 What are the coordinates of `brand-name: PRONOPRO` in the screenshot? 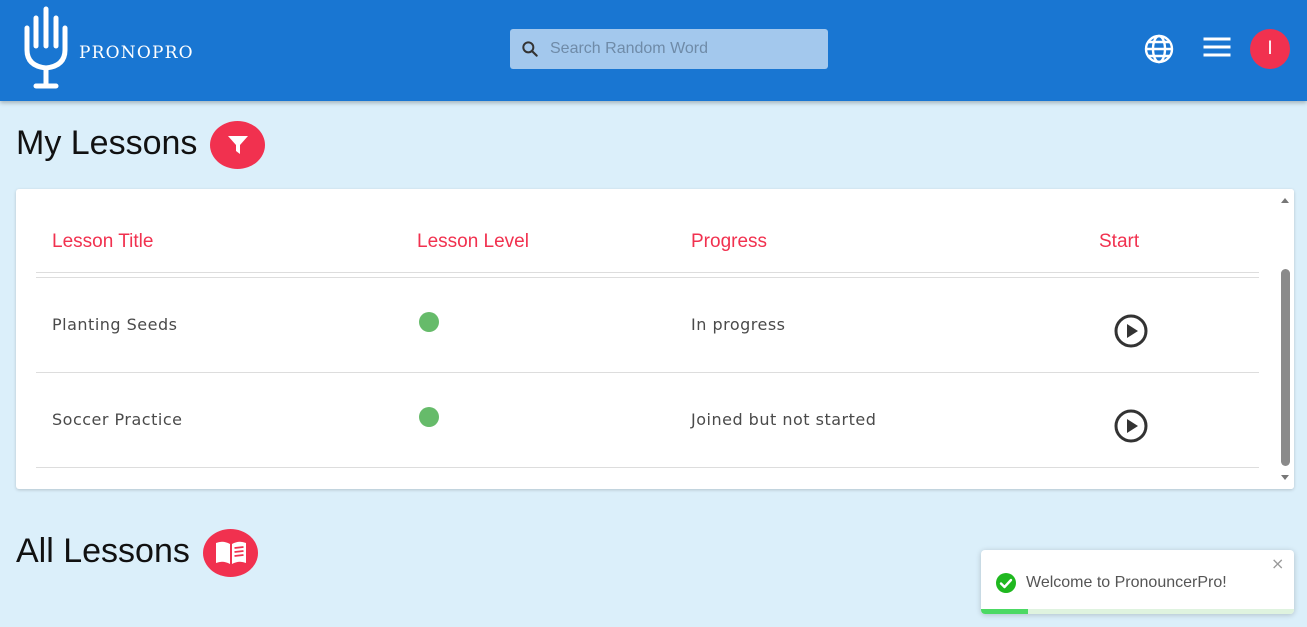 It's located at (136, 53).